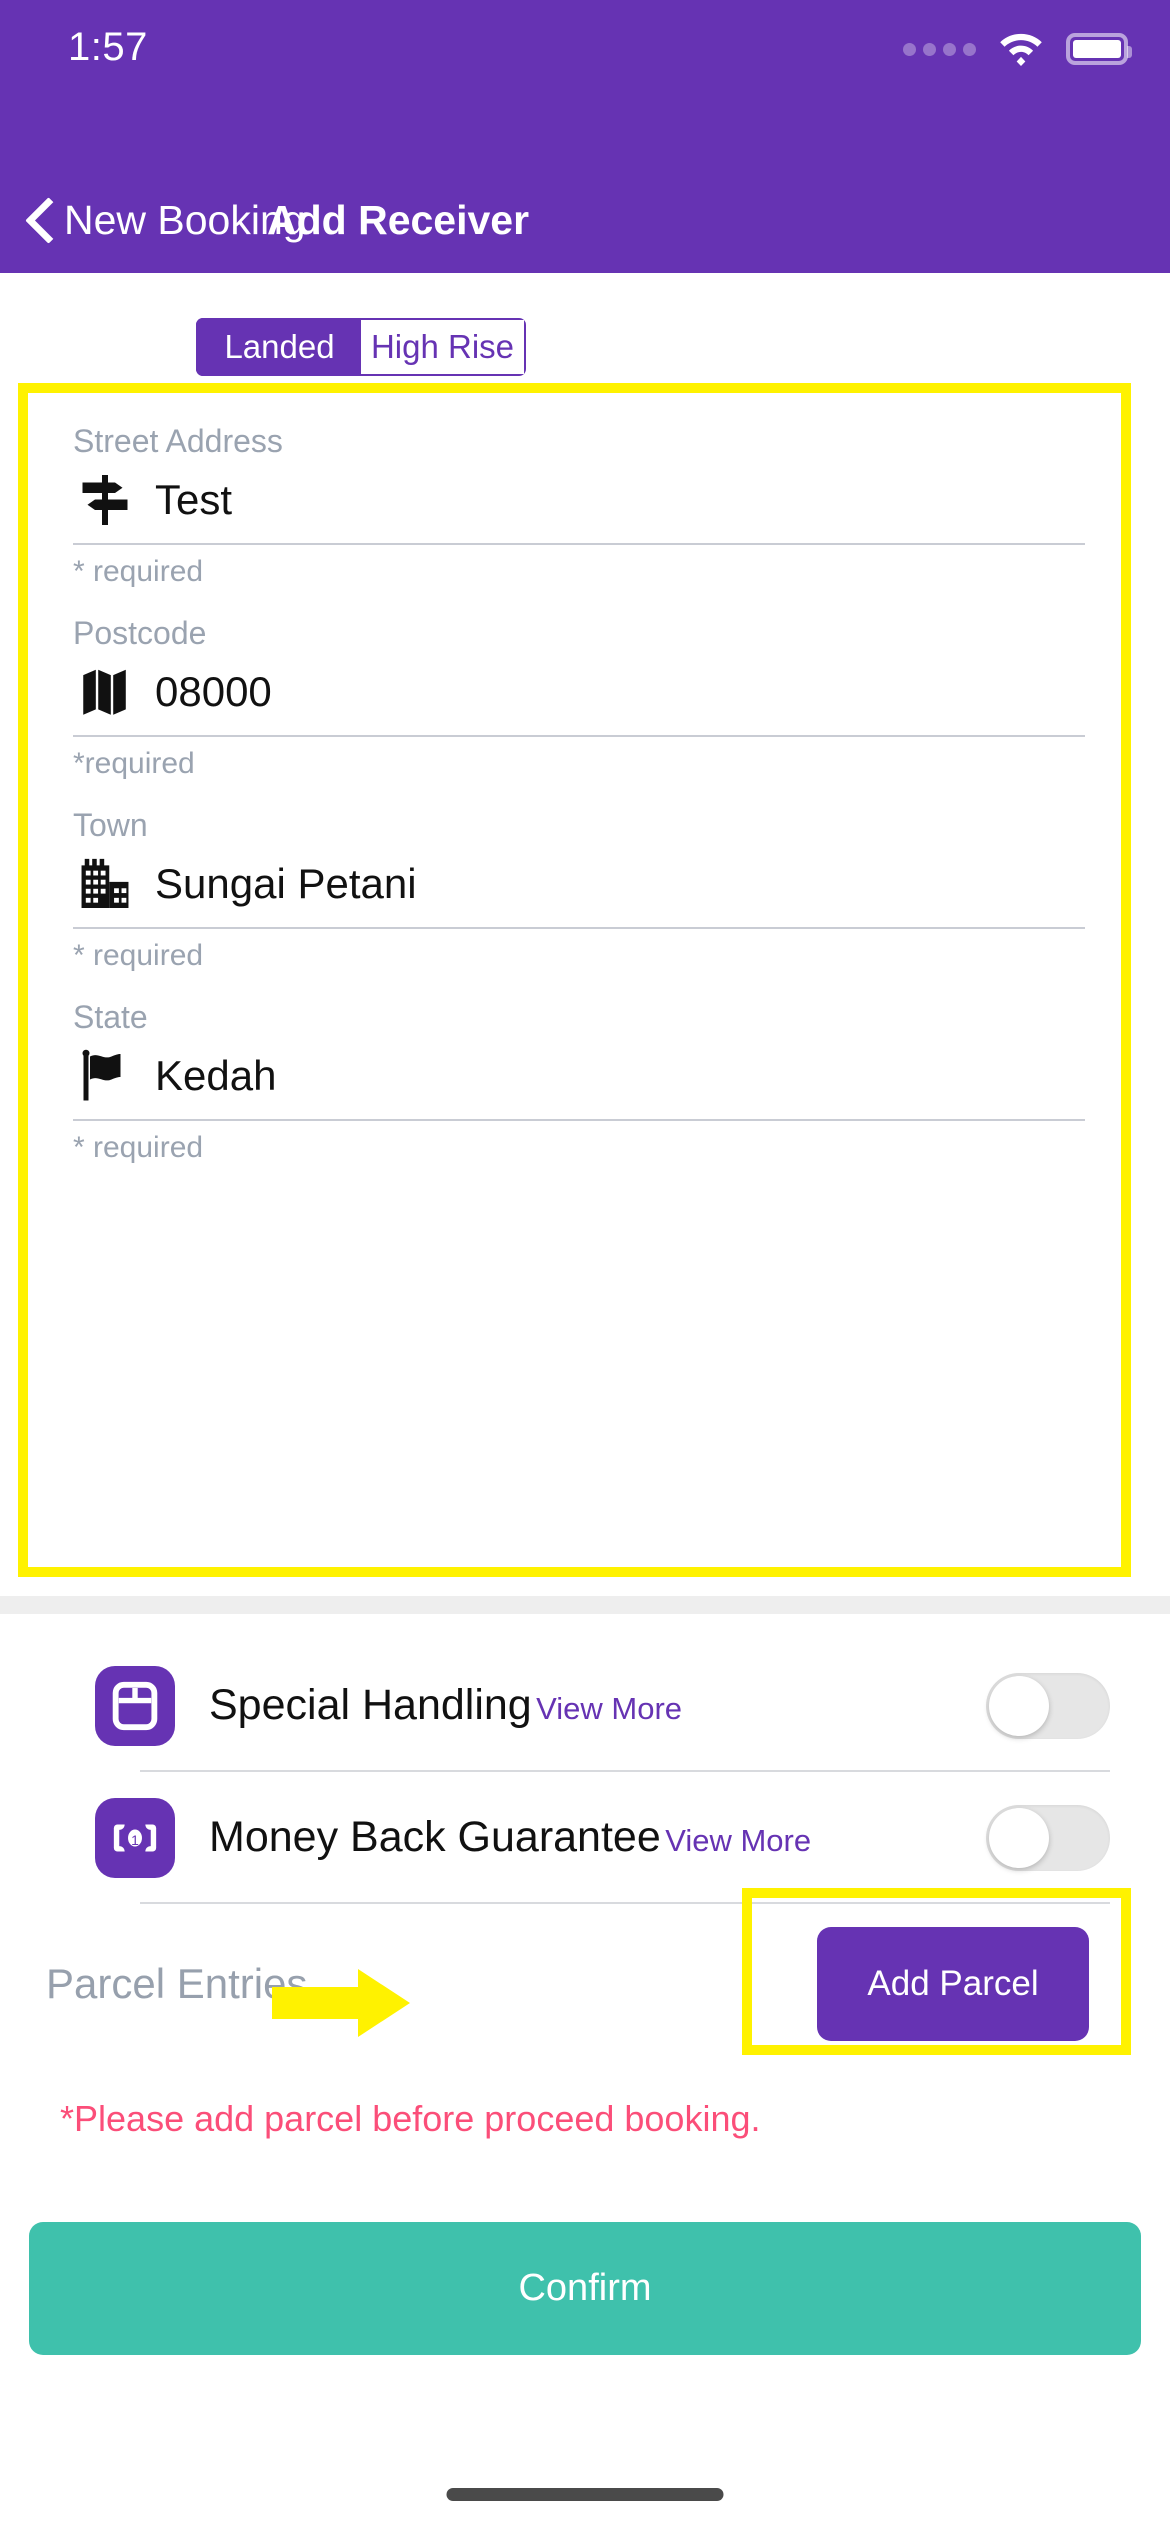 This screenshot has height=2532, width=1170. What do you see at coordinates (585, 2494) in the screenshot?
I see `home-indicator` at bounding box center [585, 2494].